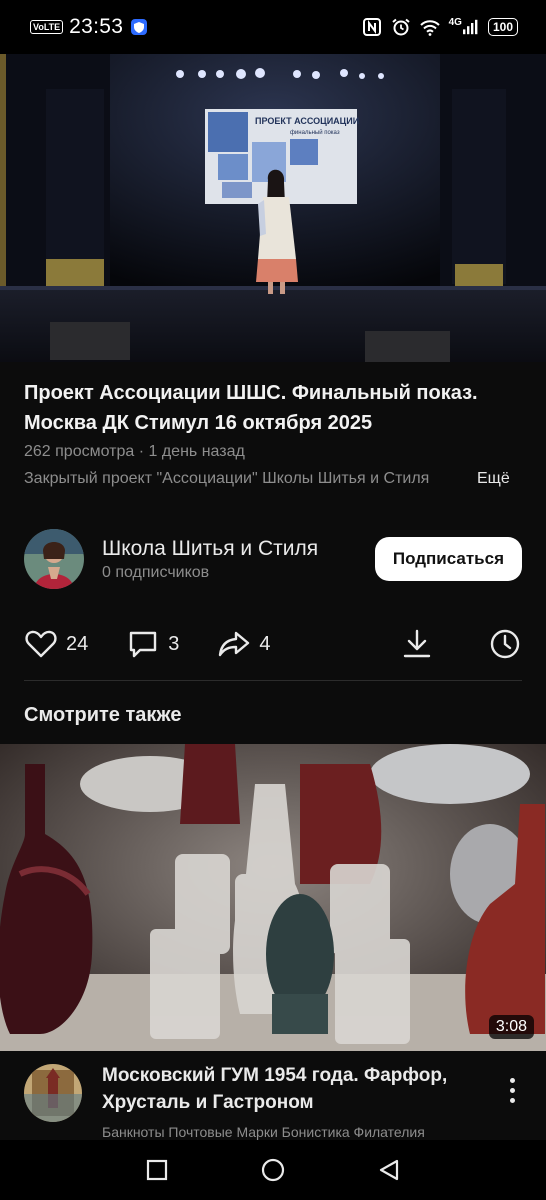 This screenshot has width=546, height=1200. What do you see at coordinates (417, 644) in the screenshot?
I see `download-icon` at bounding box center [417, 644].